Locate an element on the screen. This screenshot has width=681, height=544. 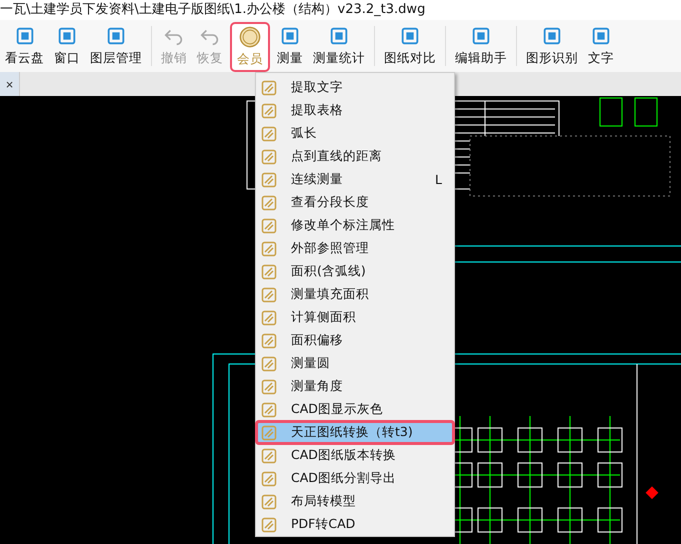
menu-item: PDF转CAD is located at coordinates (355, 524).